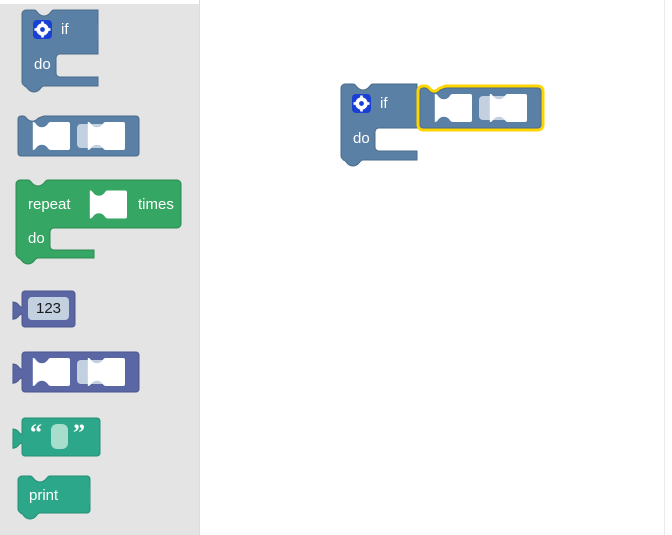  I want to click on repeat-label: repeat, so click(49, 204).